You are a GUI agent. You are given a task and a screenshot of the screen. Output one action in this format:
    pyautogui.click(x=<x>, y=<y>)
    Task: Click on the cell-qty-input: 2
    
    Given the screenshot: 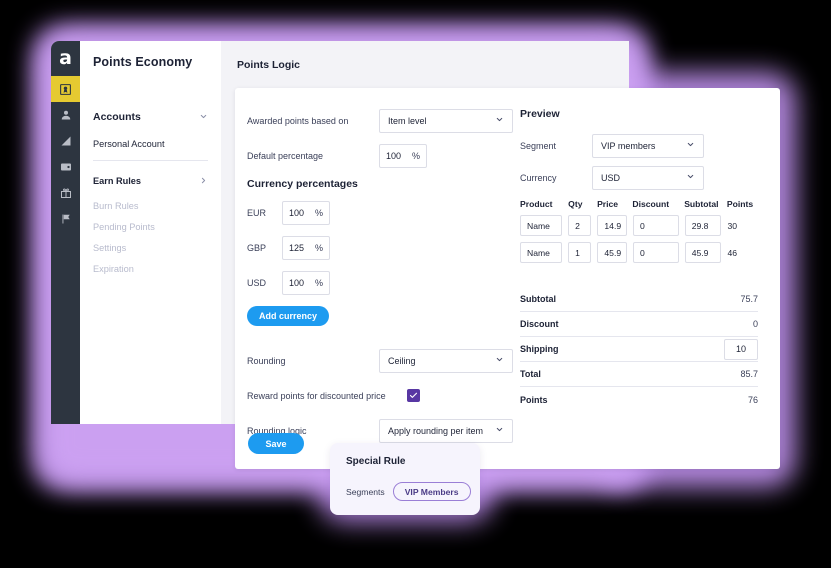 What is the action you would take?
    pyautogui.click(x=580, y=225)
    